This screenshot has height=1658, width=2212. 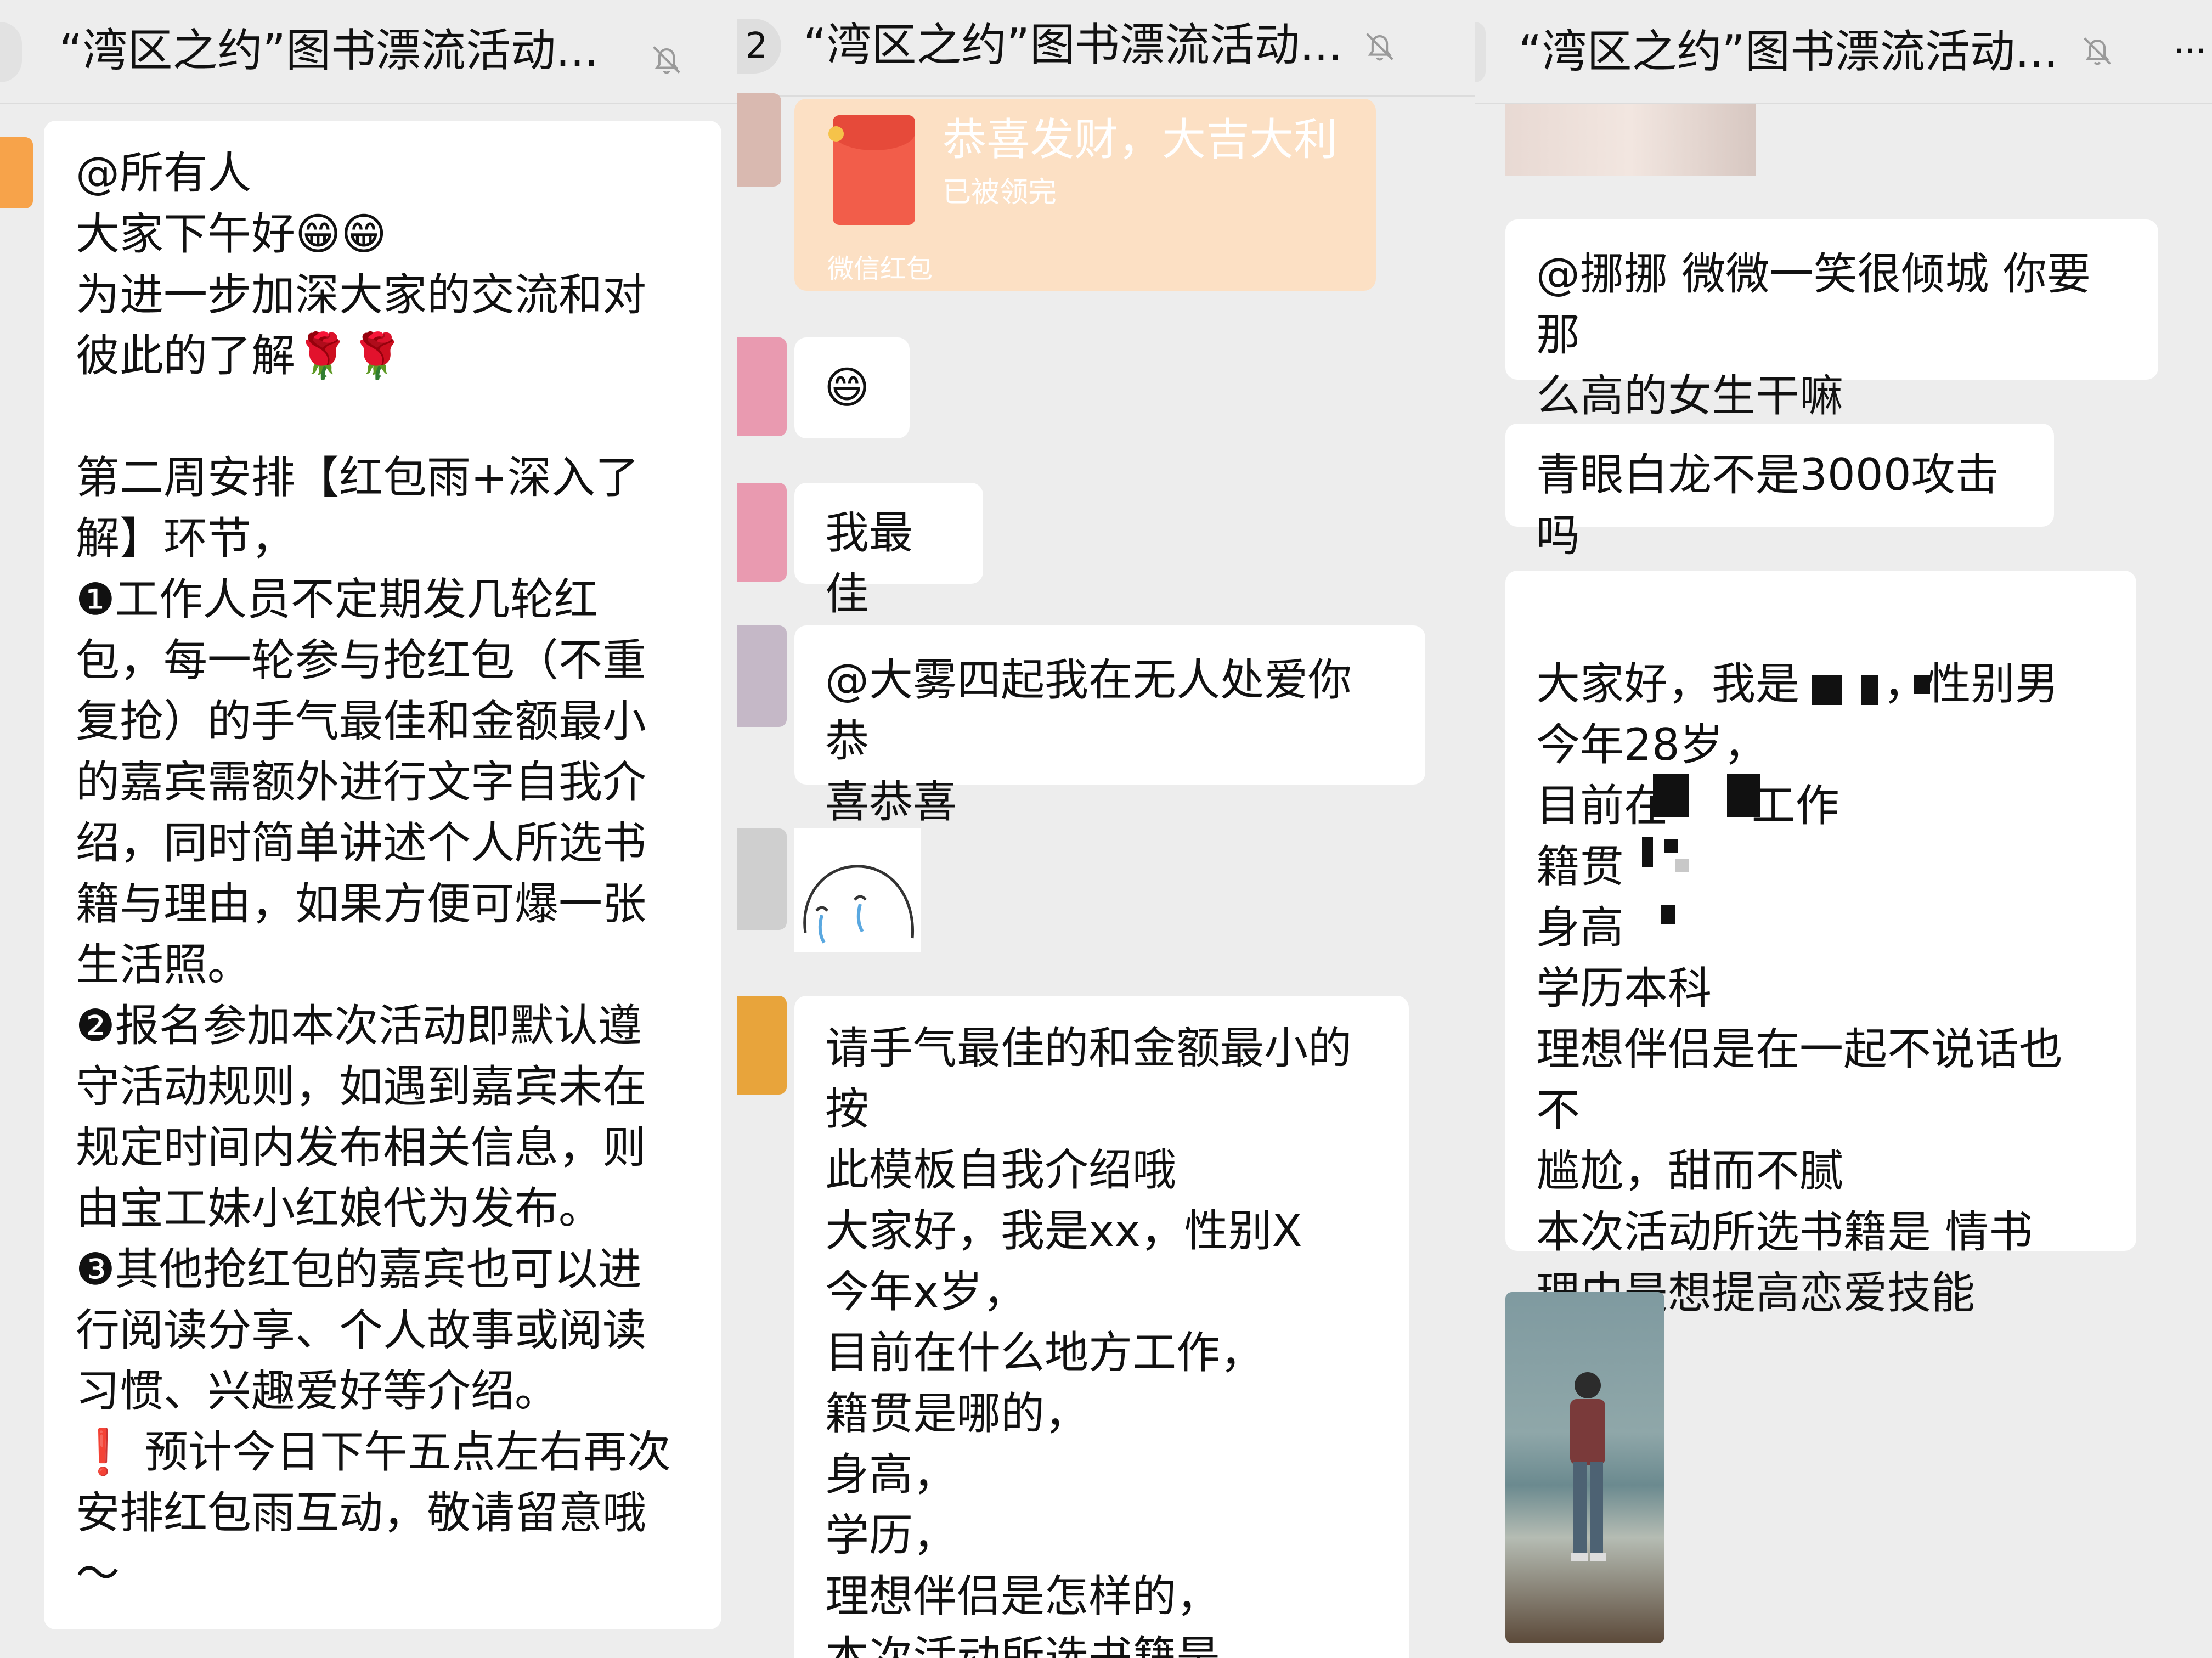 What do you see at coordinates (759, 46) in the screenshot?
I see `unread-badge: 2` at bounding box center [759, 46].